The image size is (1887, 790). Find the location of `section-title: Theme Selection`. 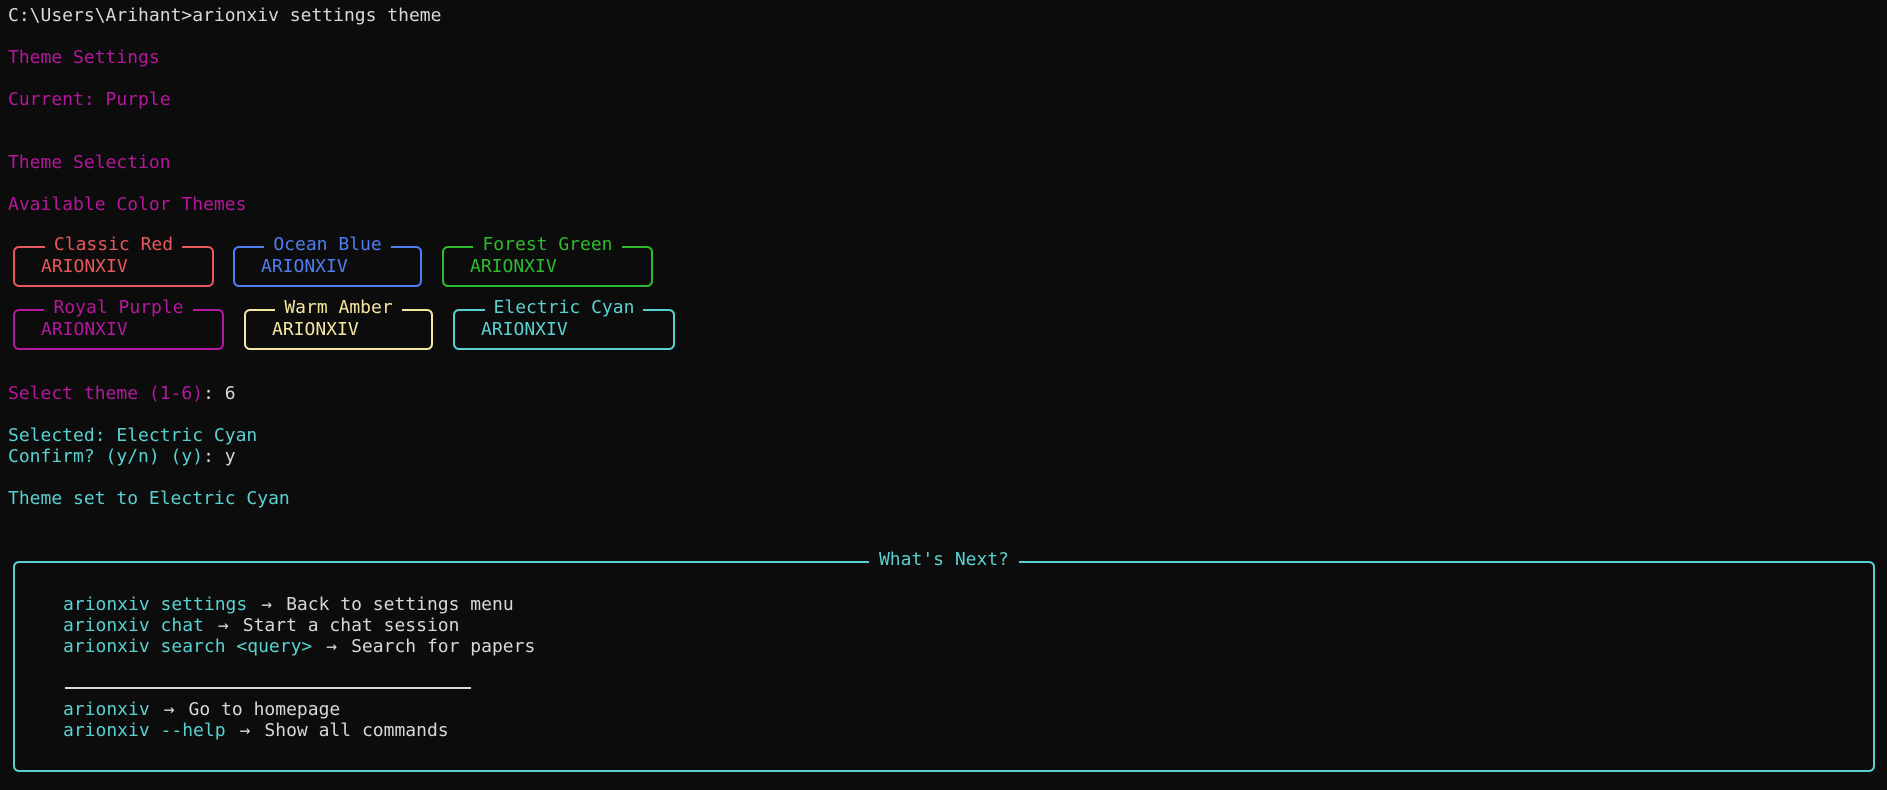

section-title: Theme Selection is located at coordinates (89, 162).